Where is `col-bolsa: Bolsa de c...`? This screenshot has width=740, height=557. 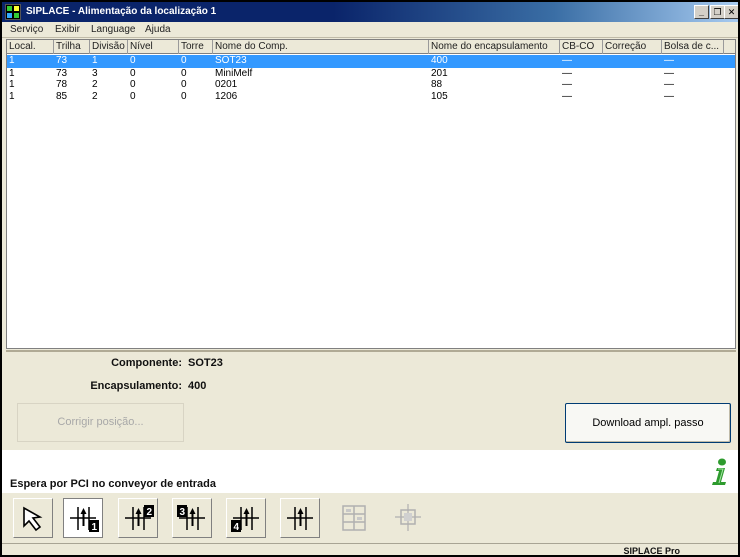
col-bolsa: Bolsa de c... is located at coordinates (693, 47).